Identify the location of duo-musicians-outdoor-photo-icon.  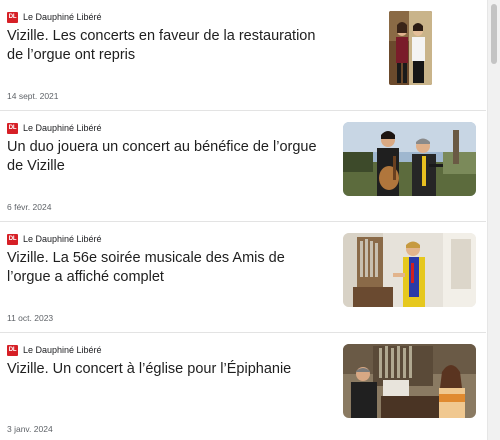
(409, 159).